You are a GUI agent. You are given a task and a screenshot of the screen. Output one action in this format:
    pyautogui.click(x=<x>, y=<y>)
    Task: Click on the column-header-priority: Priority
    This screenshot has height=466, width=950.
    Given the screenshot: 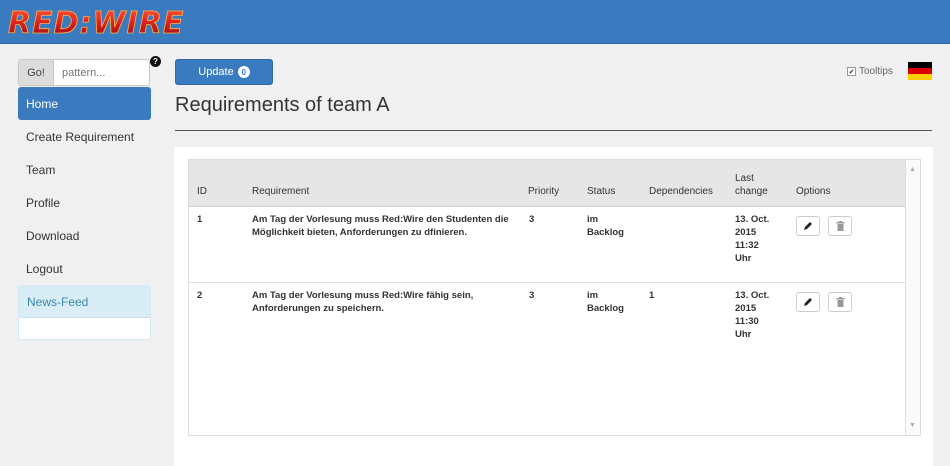 What is the action you would take?
    pyautogui.click(x=544, y=191)
    